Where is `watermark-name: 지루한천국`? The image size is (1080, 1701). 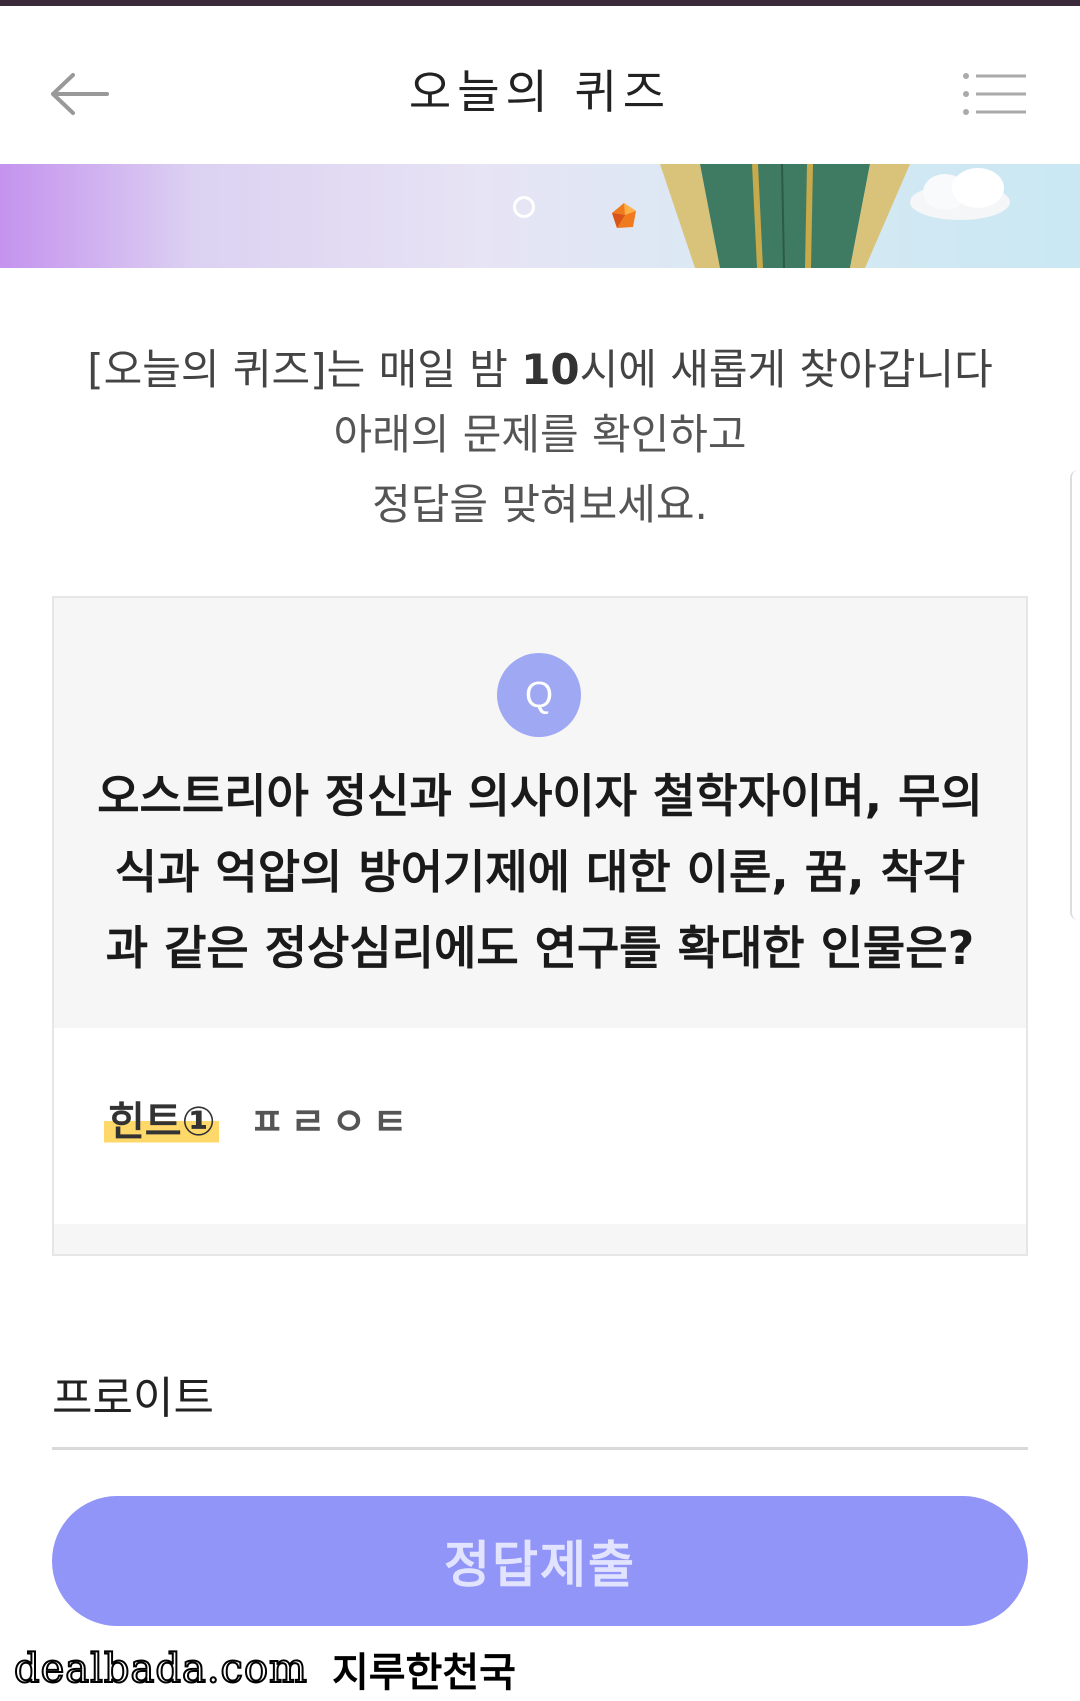
watermark-name: 지루한천국 is located at coordinates (423, 1673).